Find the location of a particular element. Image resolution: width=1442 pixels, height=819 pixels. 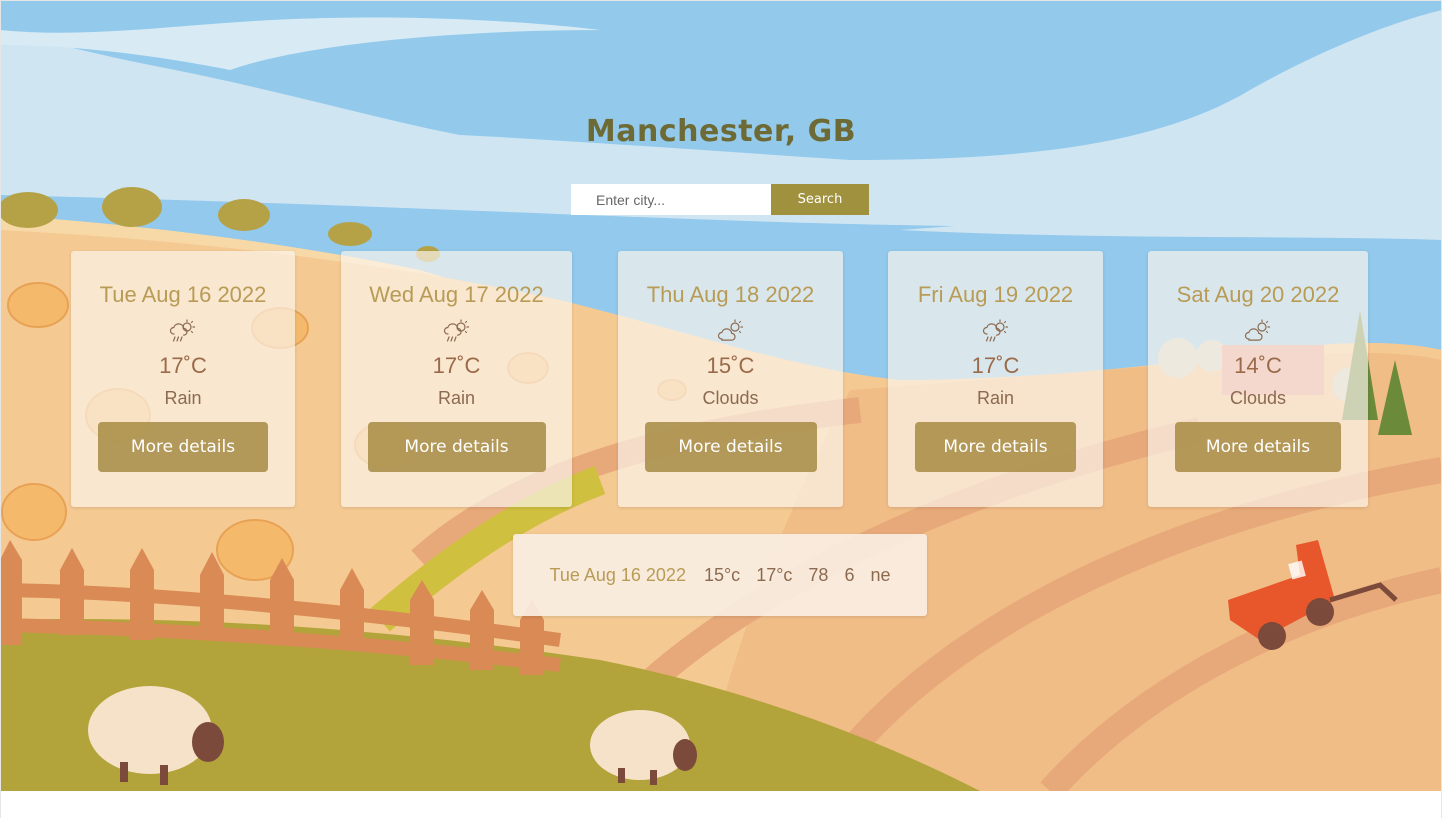

forecast-card-1: Wed Aug 17 2022 17˚C Rain More details is located at coordinates (456, 379).